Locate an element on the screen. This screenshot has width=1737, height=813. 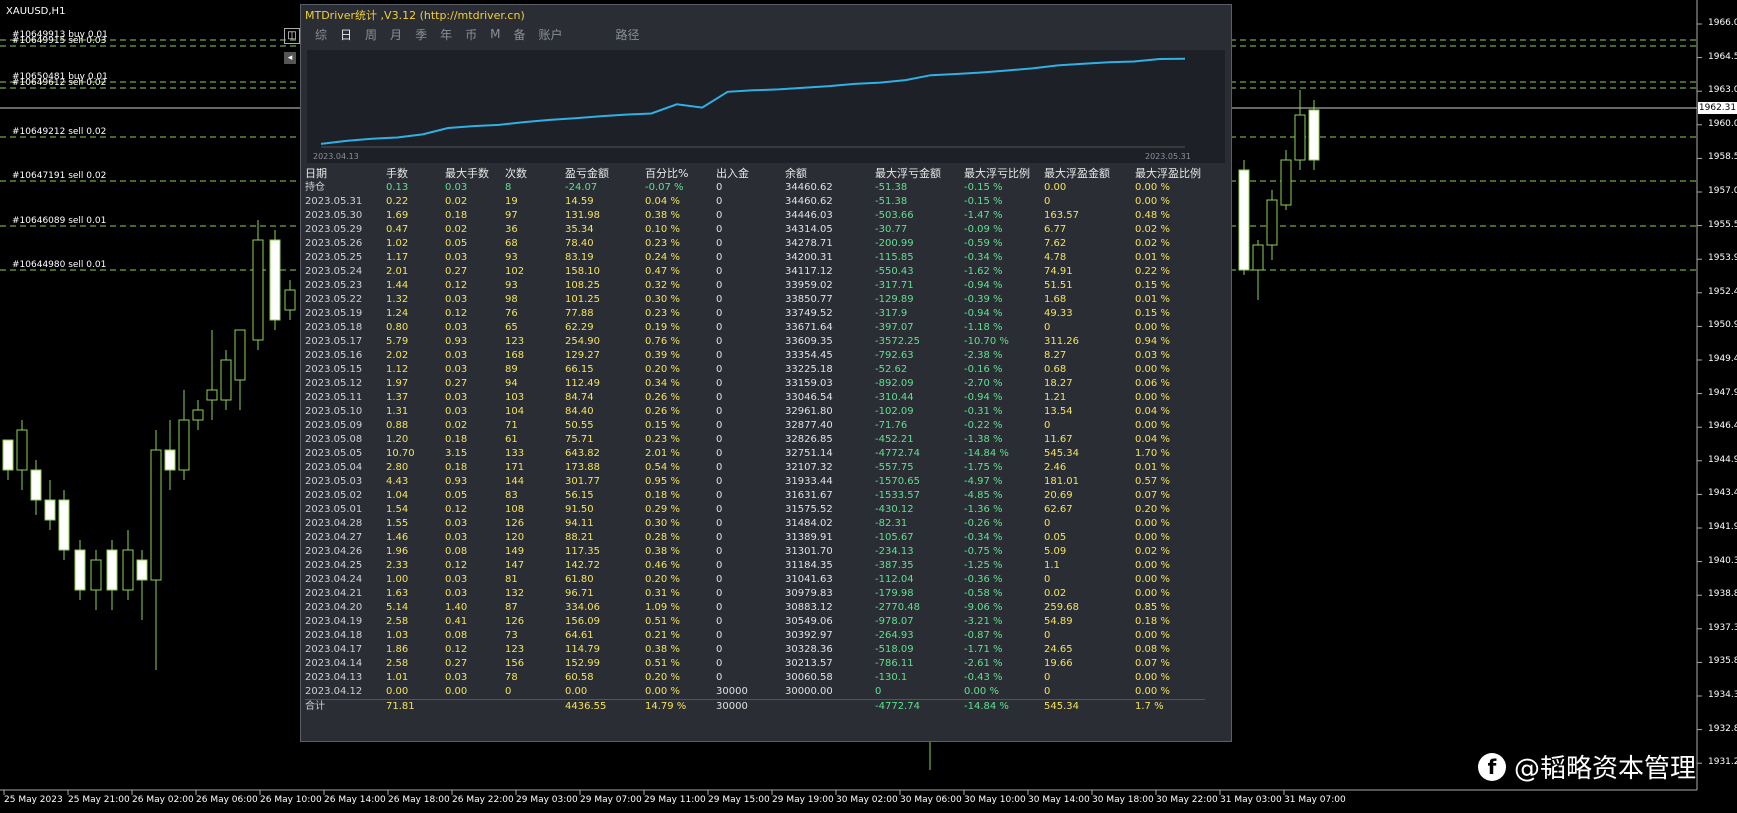
cell: -0.09 % is located at coordinates (983, 229).